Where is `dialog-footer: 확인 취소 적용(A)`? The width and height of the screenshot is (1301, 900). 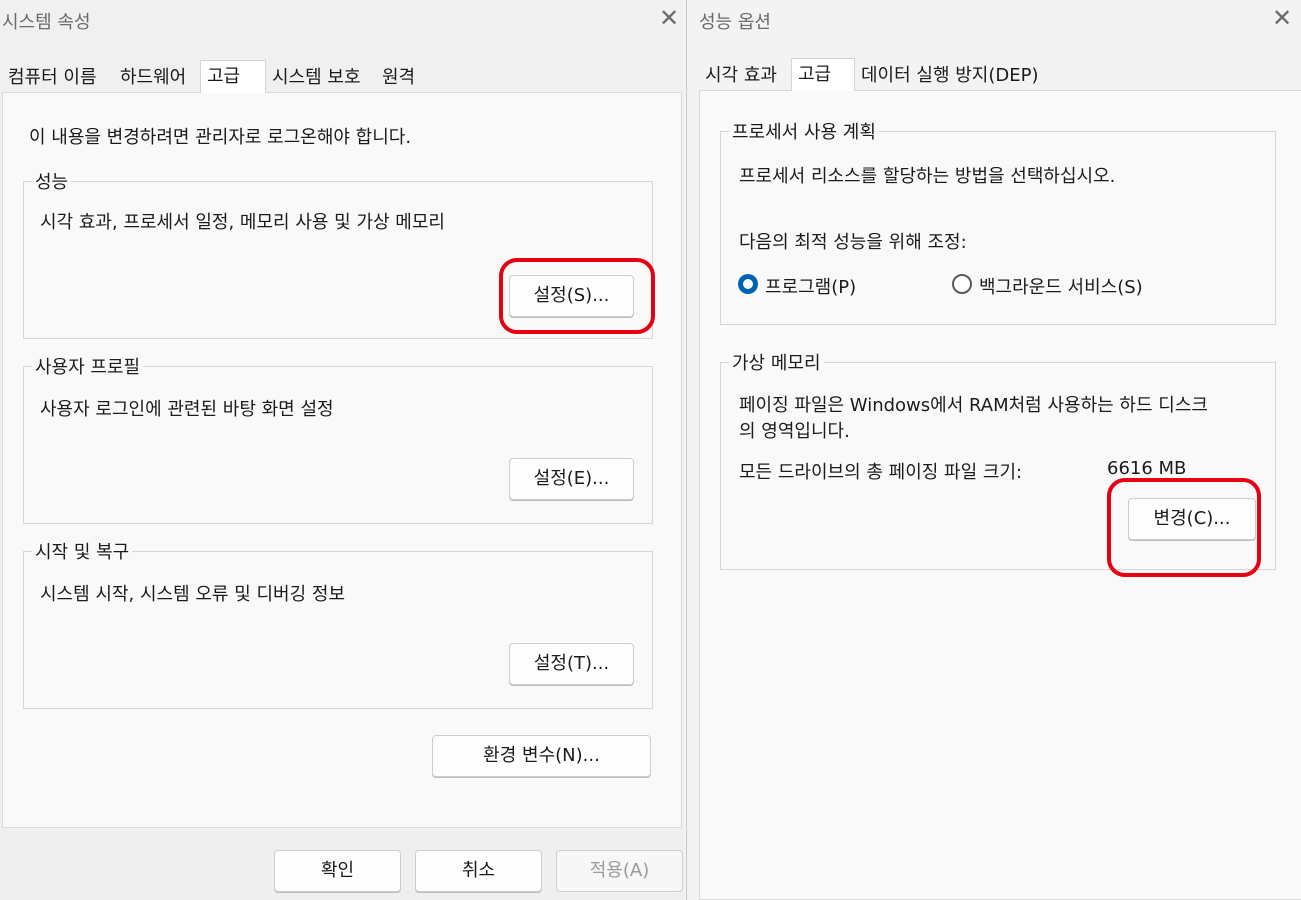
dialog-footer: 확인 취소 적용(A) is located at coordinates (342, 864).